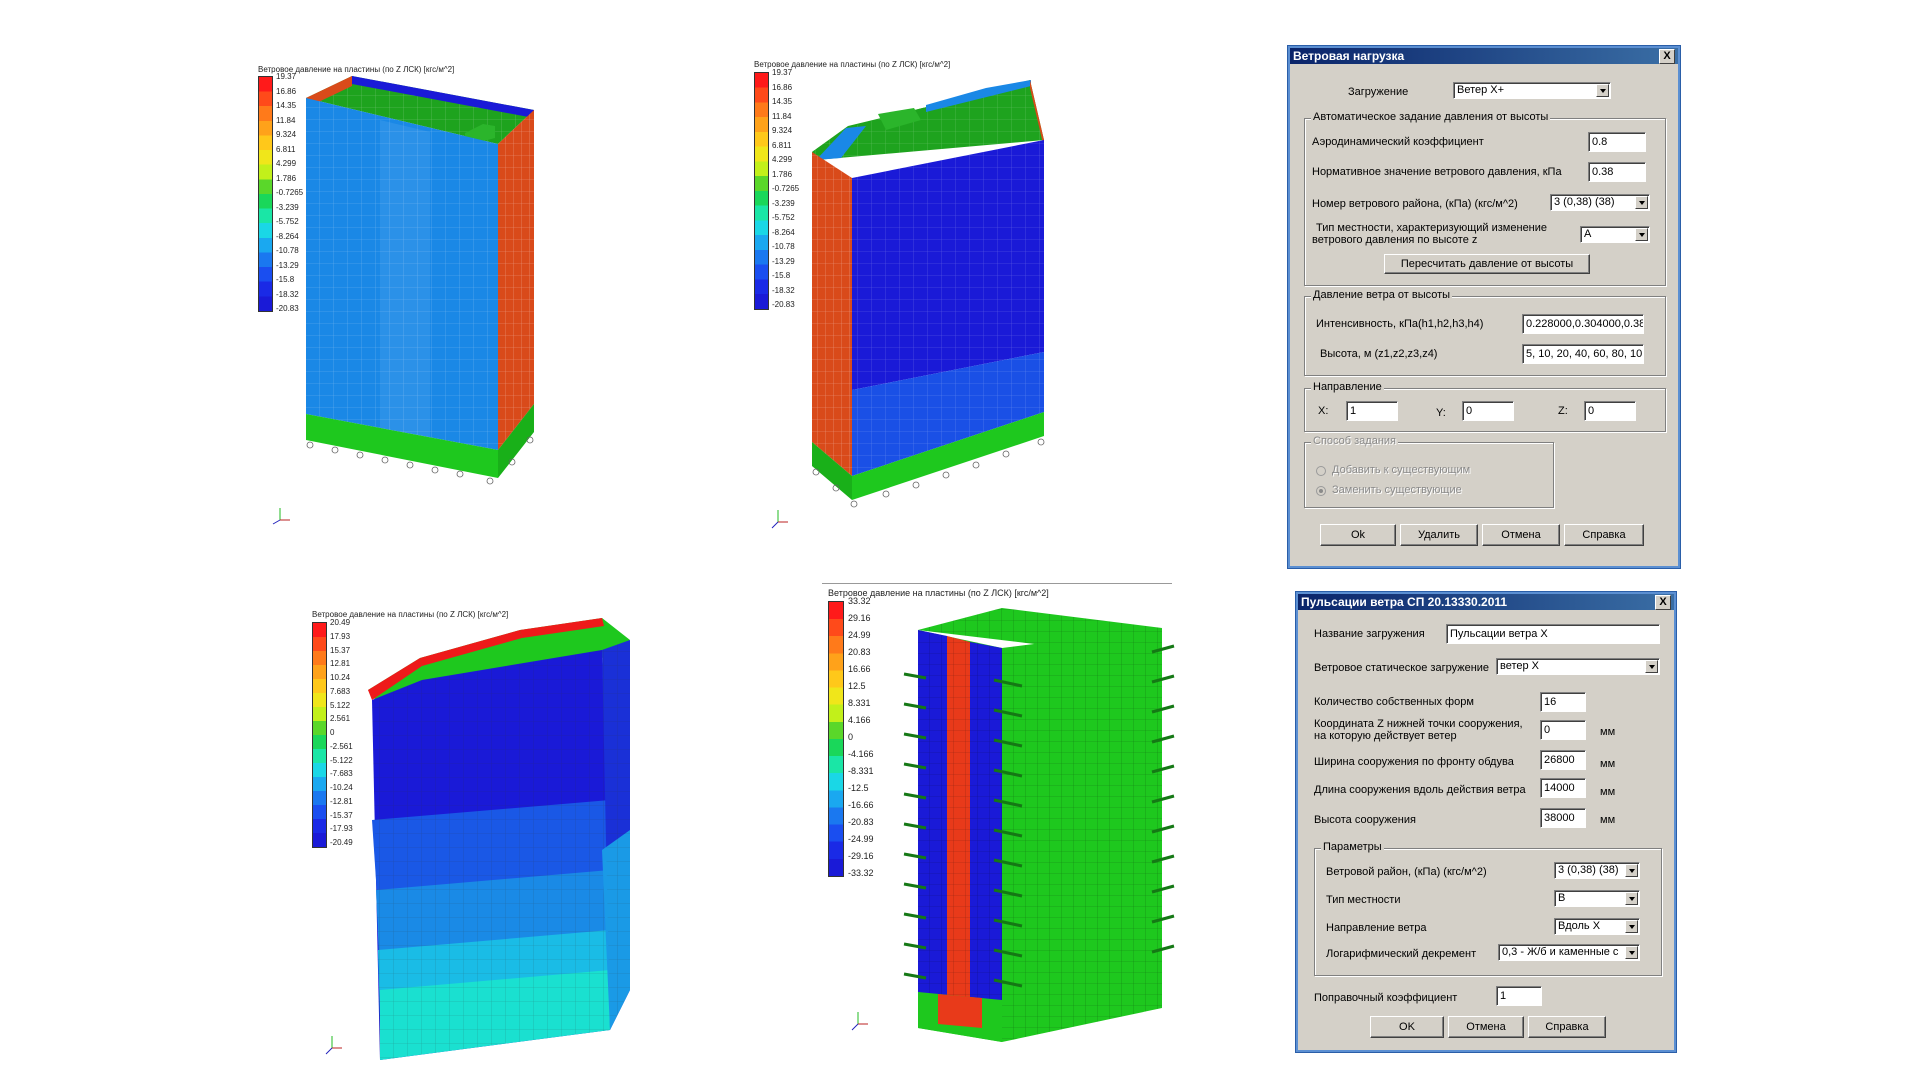 Image resolution: width=1920 pixels, height=1080 pixels. What do you see at coordinates (1397, 490) in the screenshot?
I see `radio-replace-existing-label: Заменить существующие` at bounding box center [1397, 490].